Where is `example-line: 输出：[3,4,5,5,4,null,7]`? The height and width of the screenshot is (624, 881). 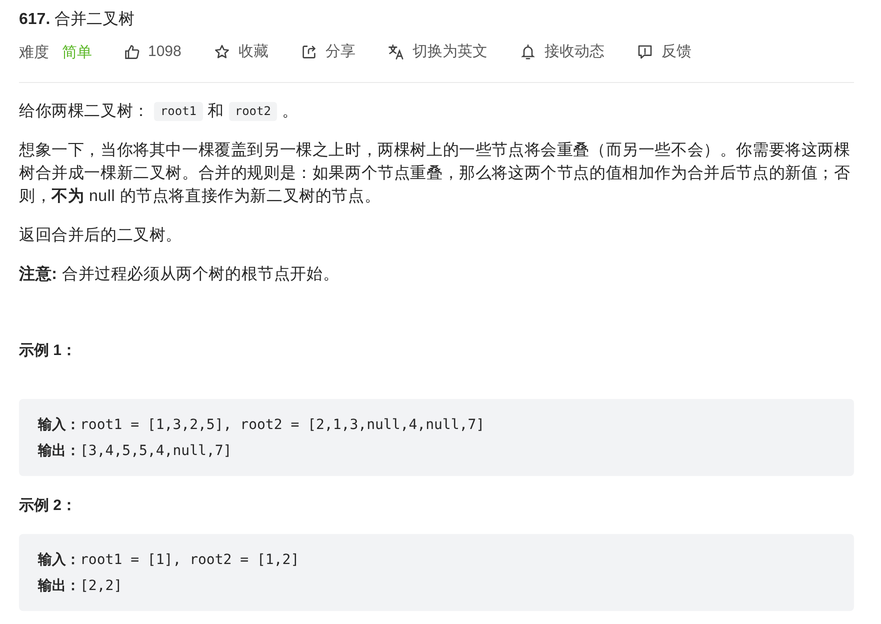
example-line: 输出：[3,4,5,5,4,null,7] is located at coordinates (135, 451).